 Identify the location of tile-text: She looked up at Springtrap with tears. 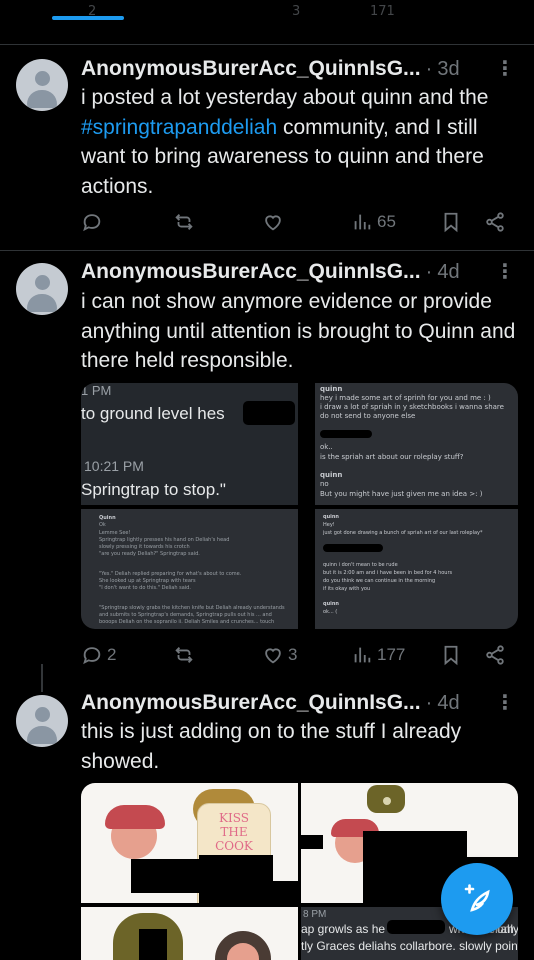
(147, 581).